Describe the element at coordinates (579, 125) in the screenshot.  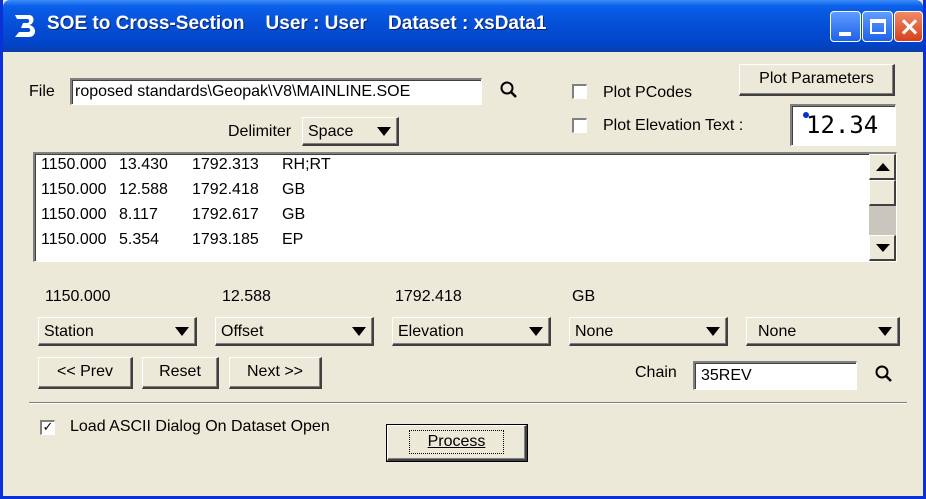
I see `plot-elevation-text-checkbox` at that location.